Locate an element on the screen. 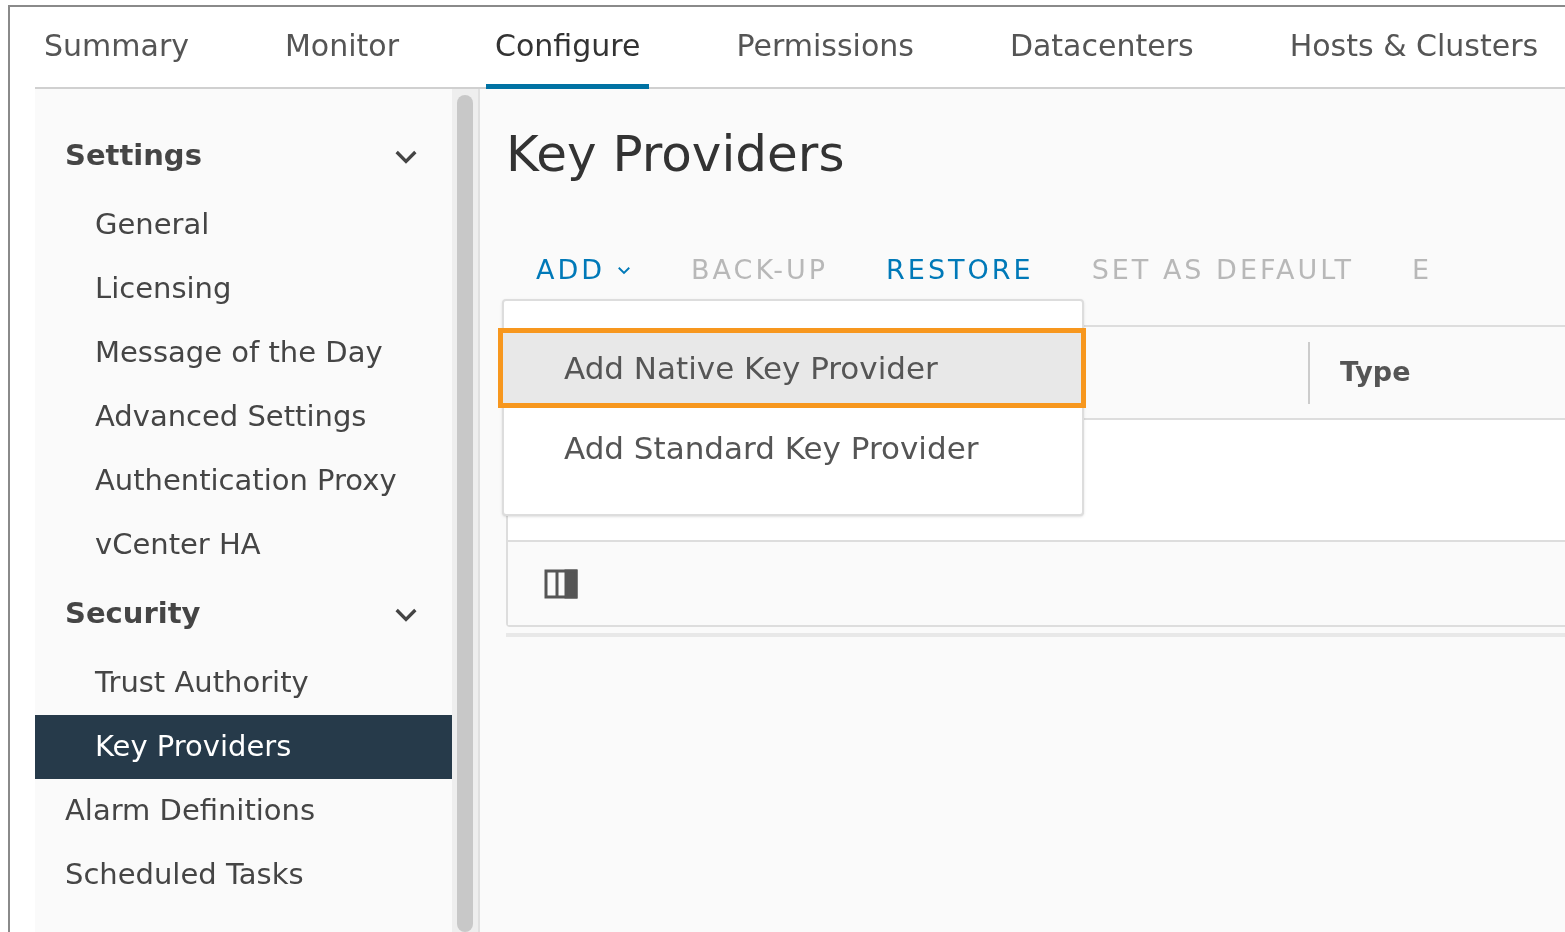 This screenshot has height=932, width=1565. sidebar-item: General is located at coordinates (243, 225).